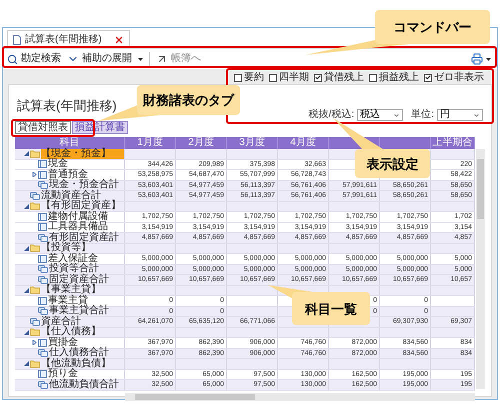  What do you see at coordinates (303, 143) in the screenshot?
I see `column-header: 4月度` at bounding box center [303, 143].